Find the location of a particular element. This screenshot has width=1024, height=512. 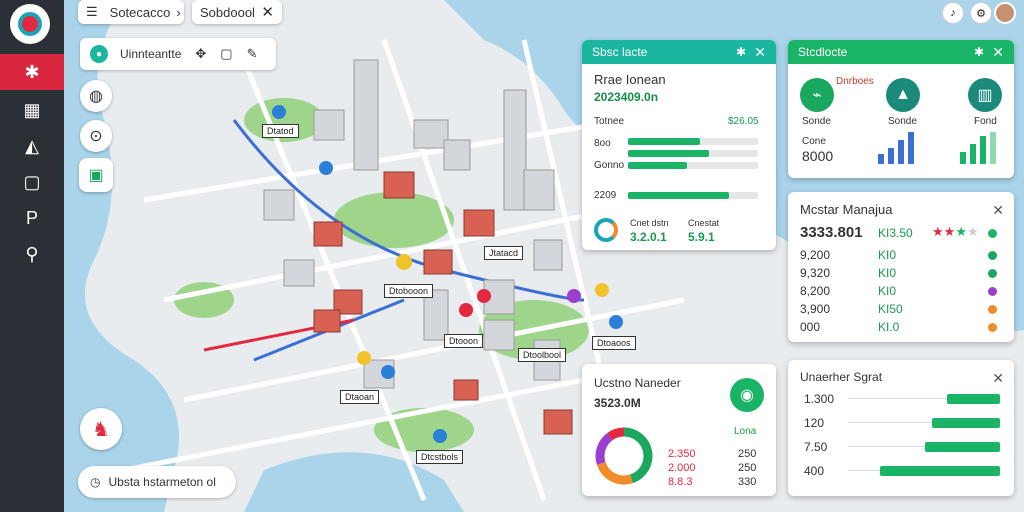

locate-icon: ⊙ is located at coordinates (96, 136).